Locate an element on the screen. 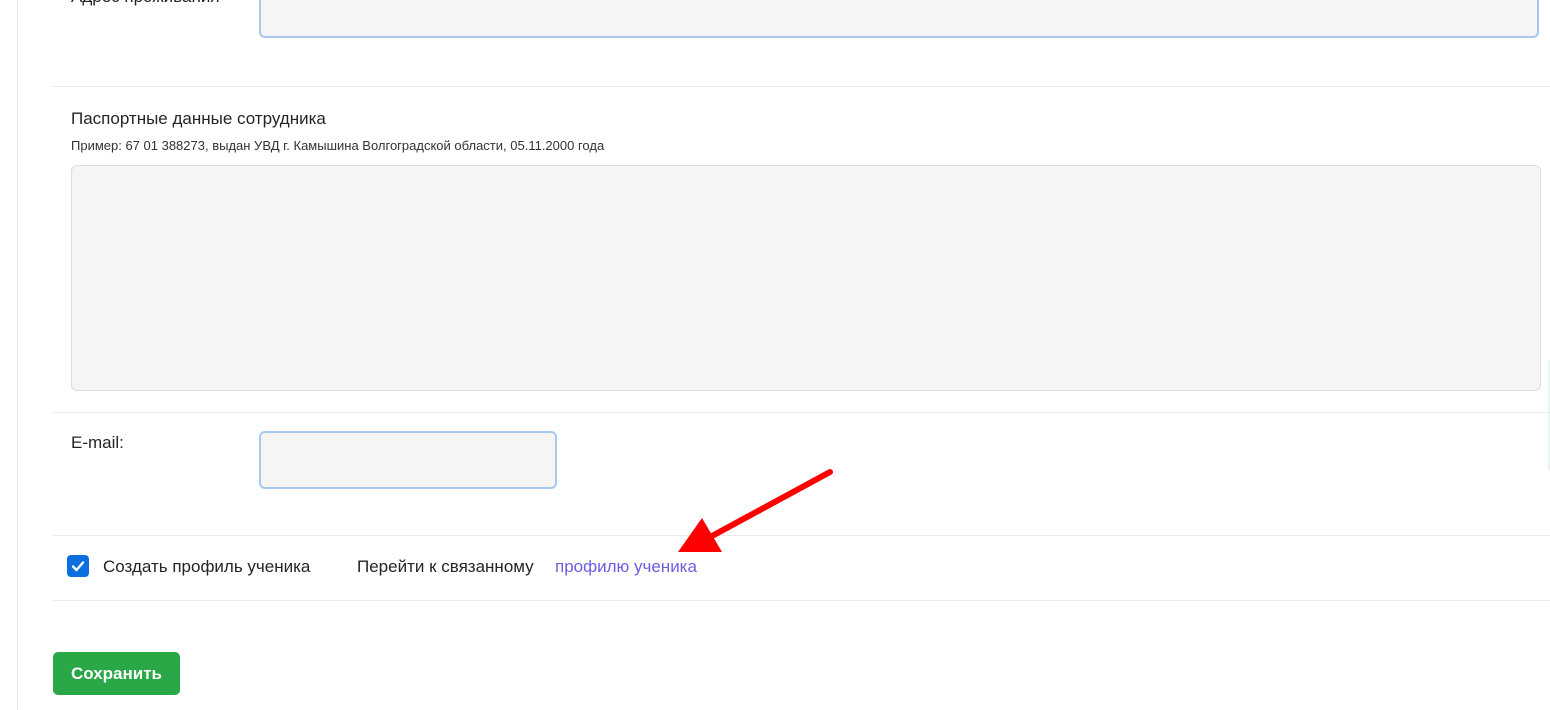  address-label: Адрес проживания is located at coordinates (156, 4).